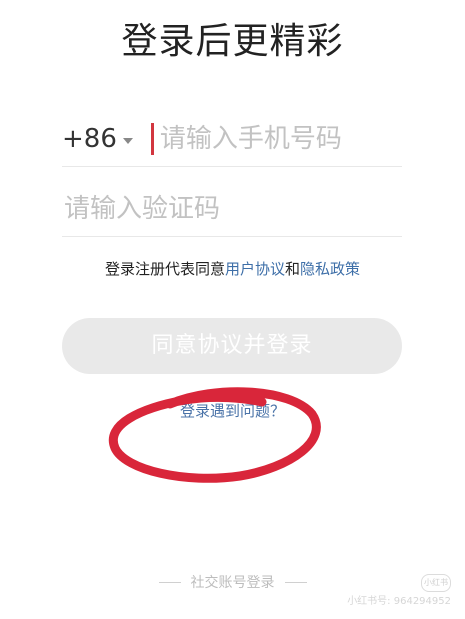  I want to click on social-login-divider: 社交账号登录, so click(232, 582).